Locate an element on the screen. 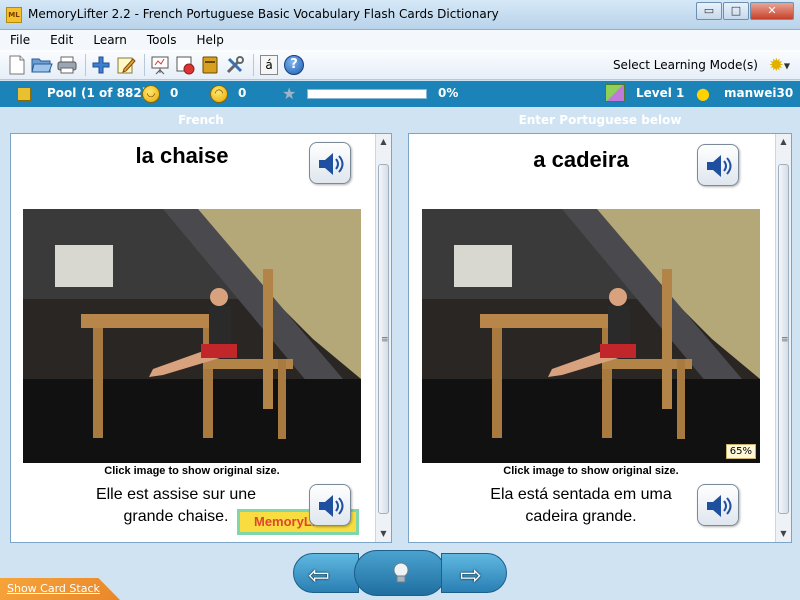 The height and width of the screenshot is (600, 800). user-name: manwei30 is located at coordinates (758, 93).